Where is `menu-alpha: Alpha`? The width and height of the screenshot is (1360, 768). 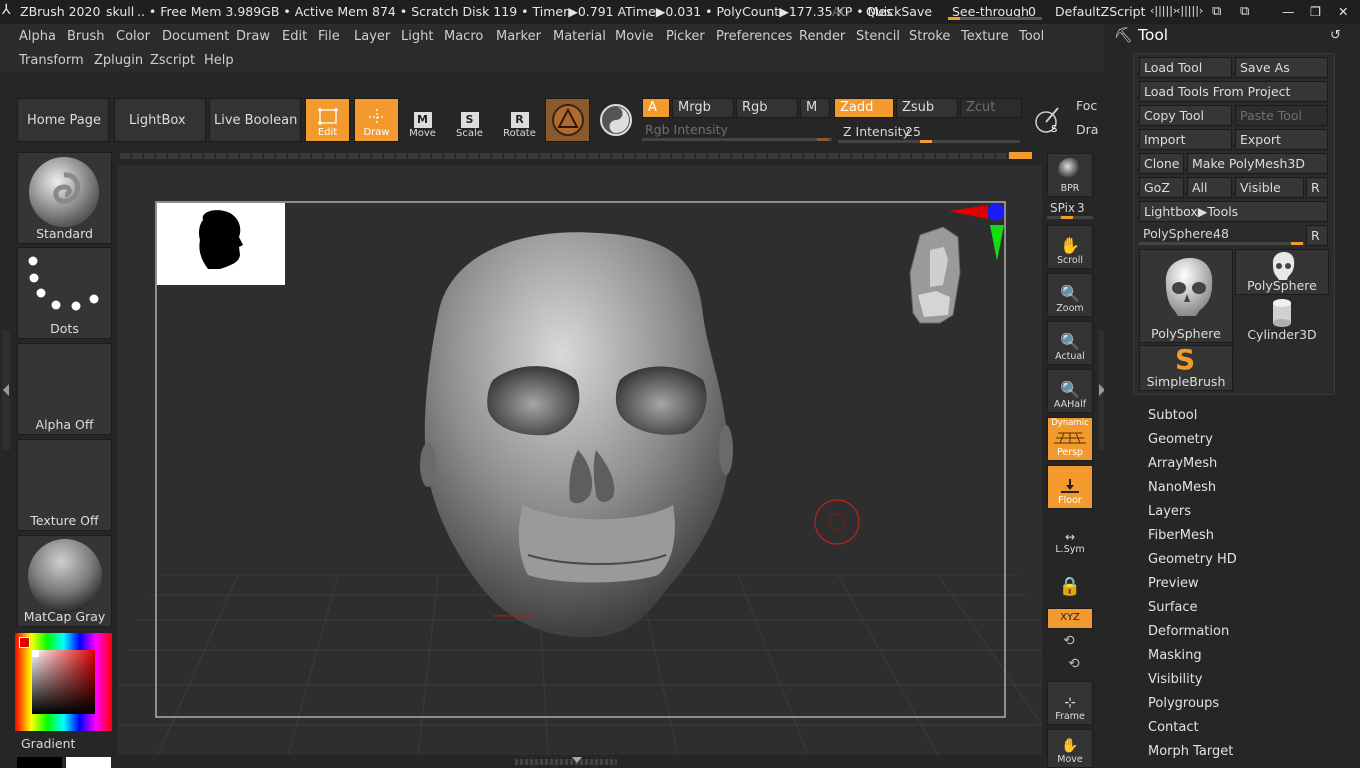
menu-alpha: Alpha is located at coordinates (37, 36).